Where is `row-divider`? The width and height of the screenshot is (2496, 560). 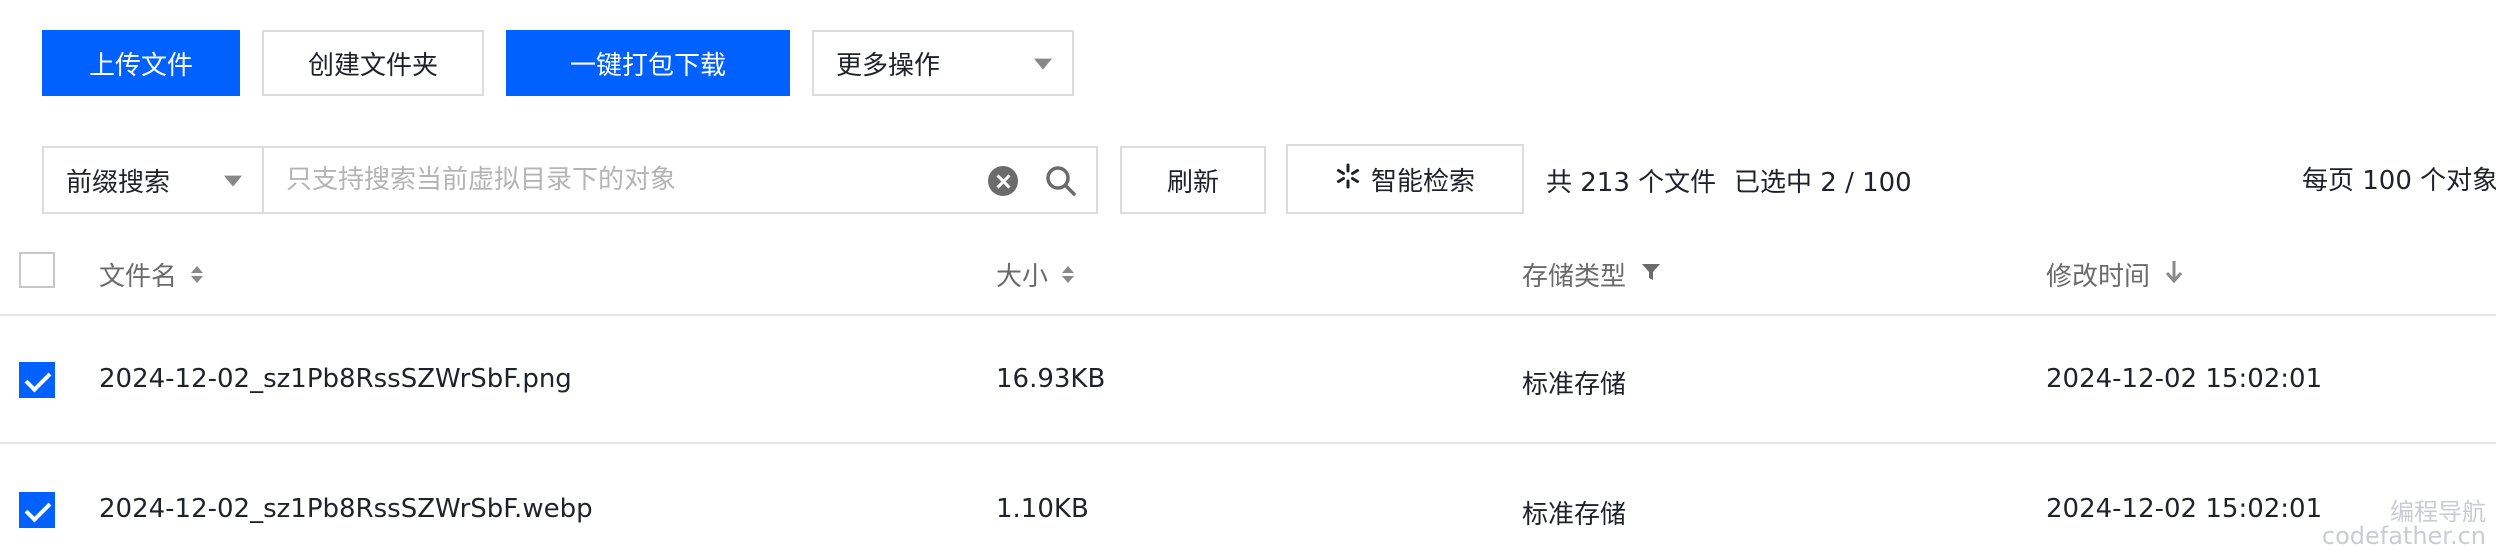
row-divider is located at coordinates (1248, 443).